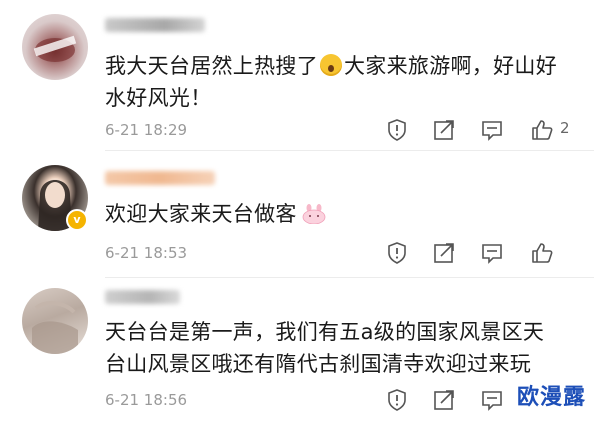  Describe the element at coordinates (201, 214) in the screenshot. I see `comment-text-line1: 欢迎大家来天台做客` at that location.